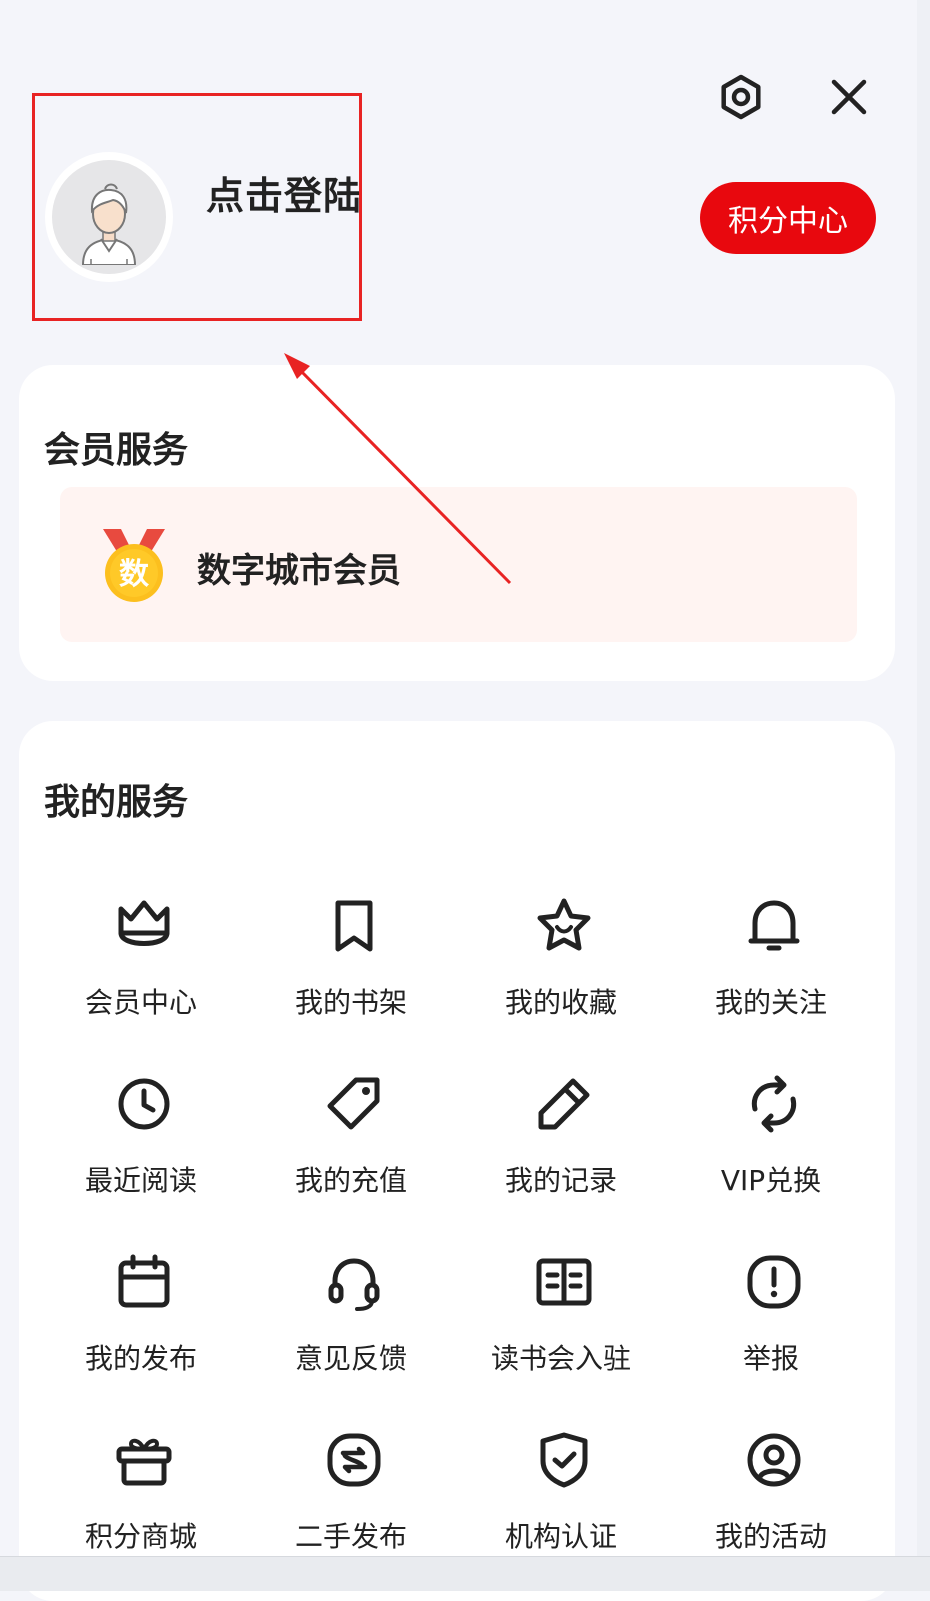  Describe the element at coordinates (770, 1358) in the screenshot. I see `service-label: 举报` at that location.